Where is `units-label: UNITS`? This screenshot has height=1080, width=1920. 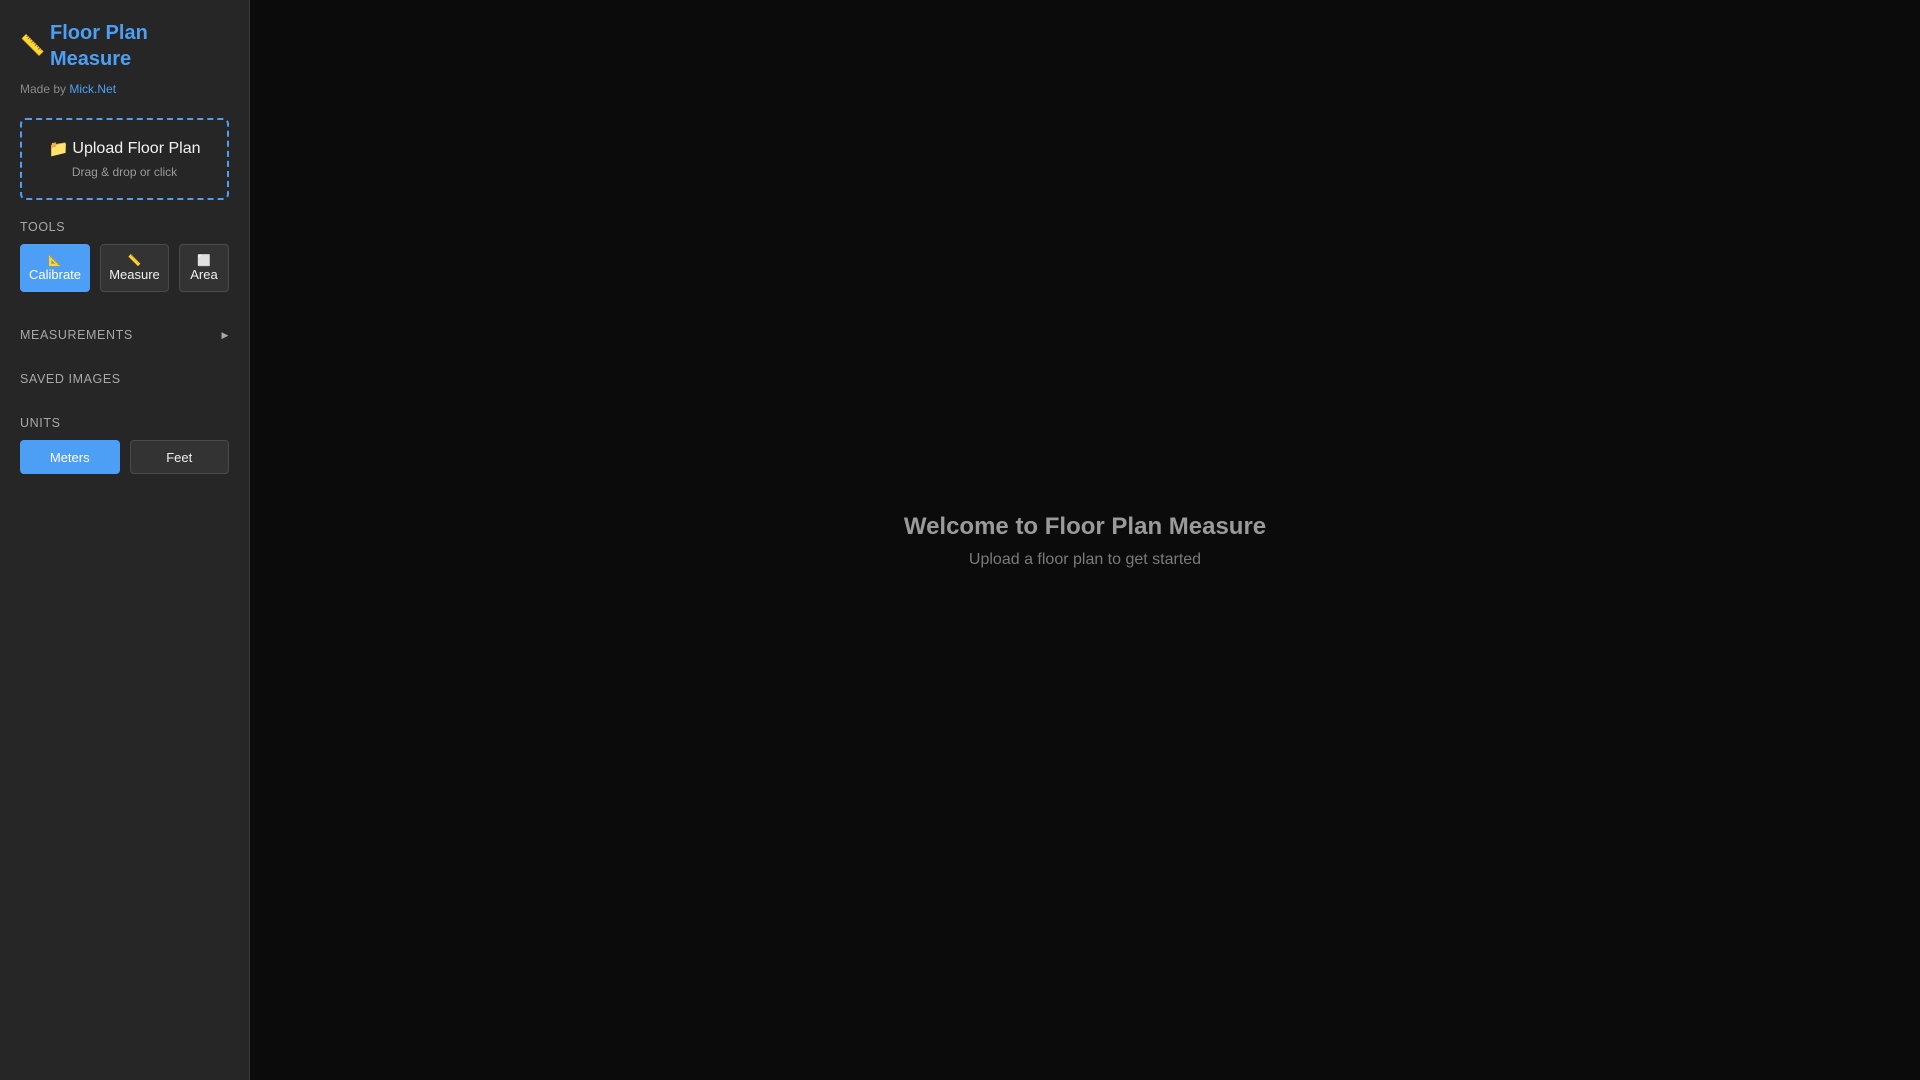
units-label: UNITS is located at coordinates (40, 423).